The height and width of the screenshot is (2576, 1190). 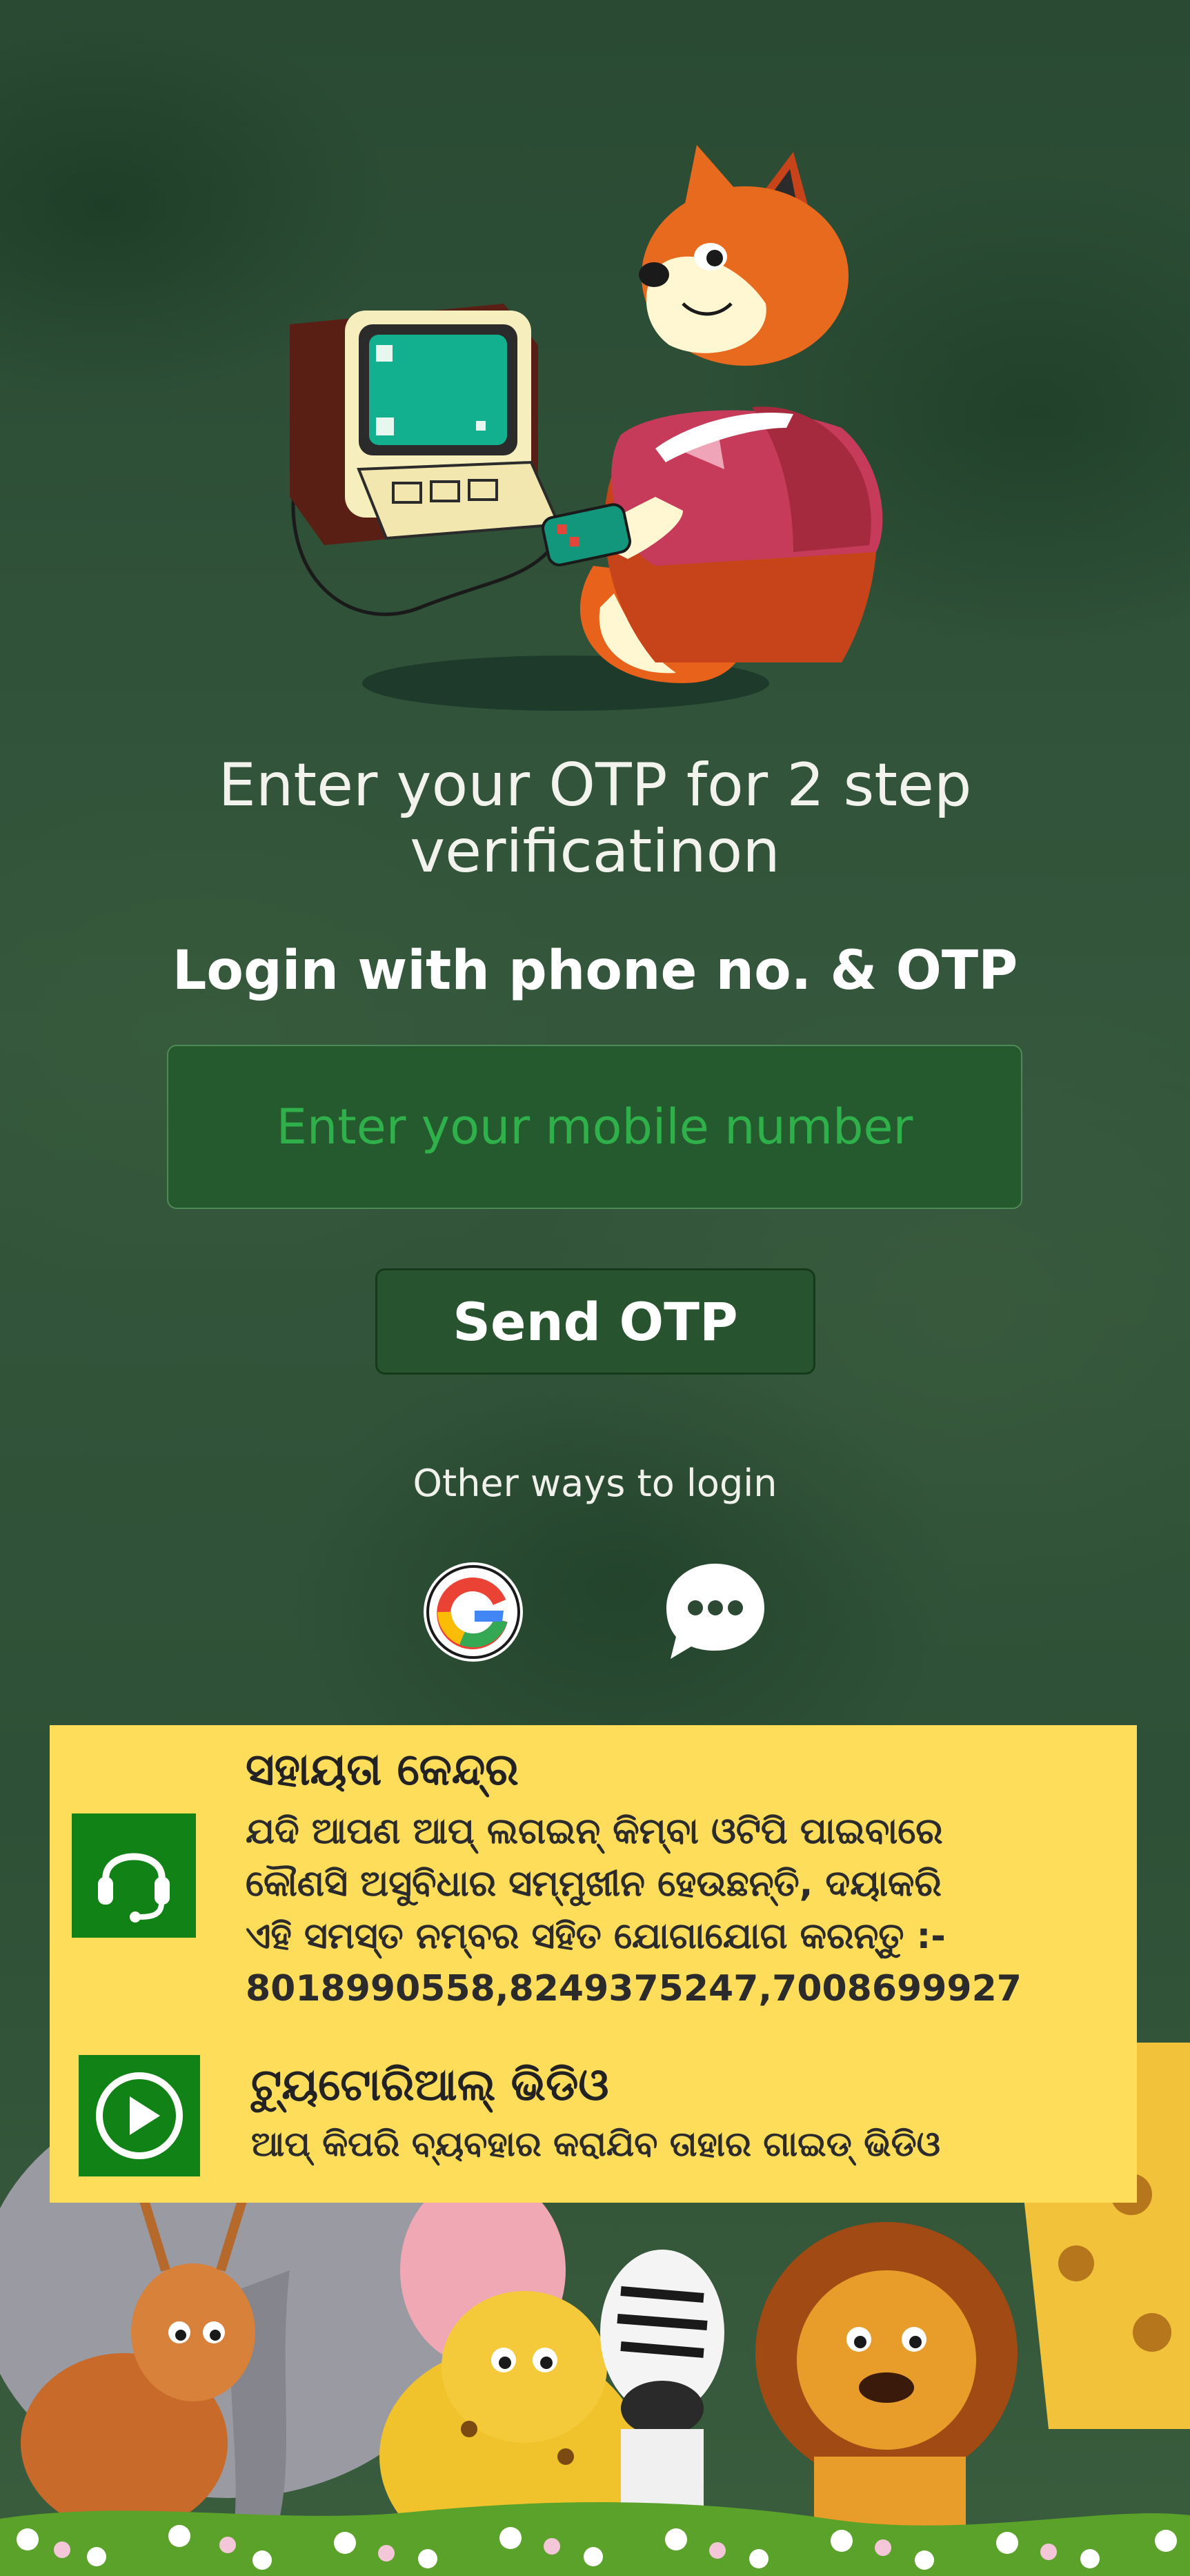 What do you see at coordinates (634, 1988) in the screenshot?
I see `help-phone-numbers: 8018990558,8249375247,7008699927` at bounding box center [634, 1988].